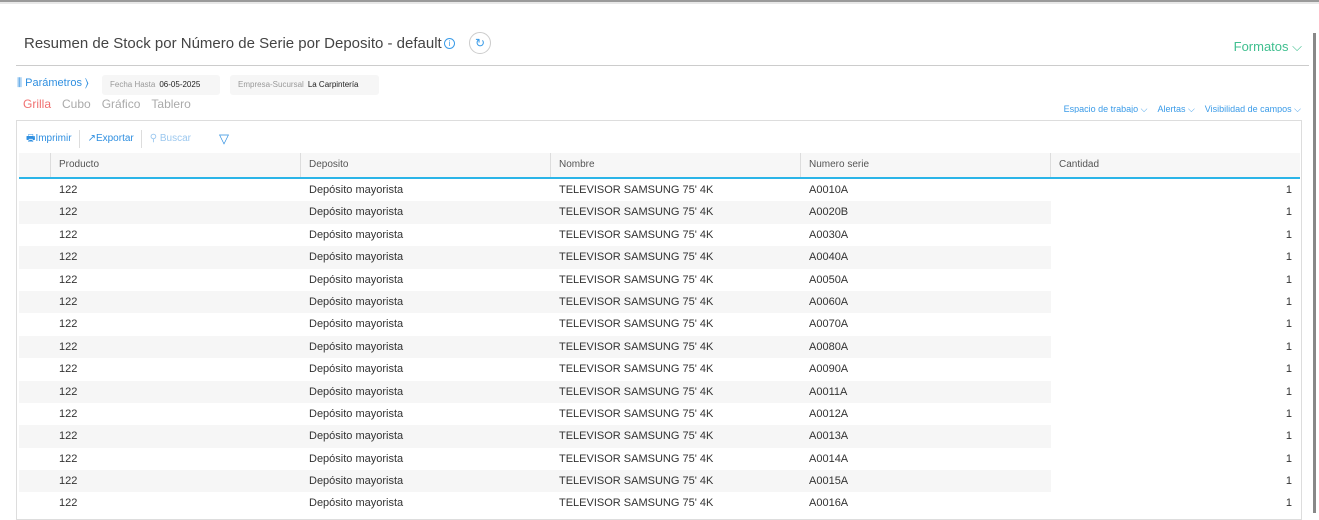 This screenshot has width=1319, height=520. Describe the element at coordinates (121, 104) in the screenshot. I see `tab-grafico: Gráfico` at that location.